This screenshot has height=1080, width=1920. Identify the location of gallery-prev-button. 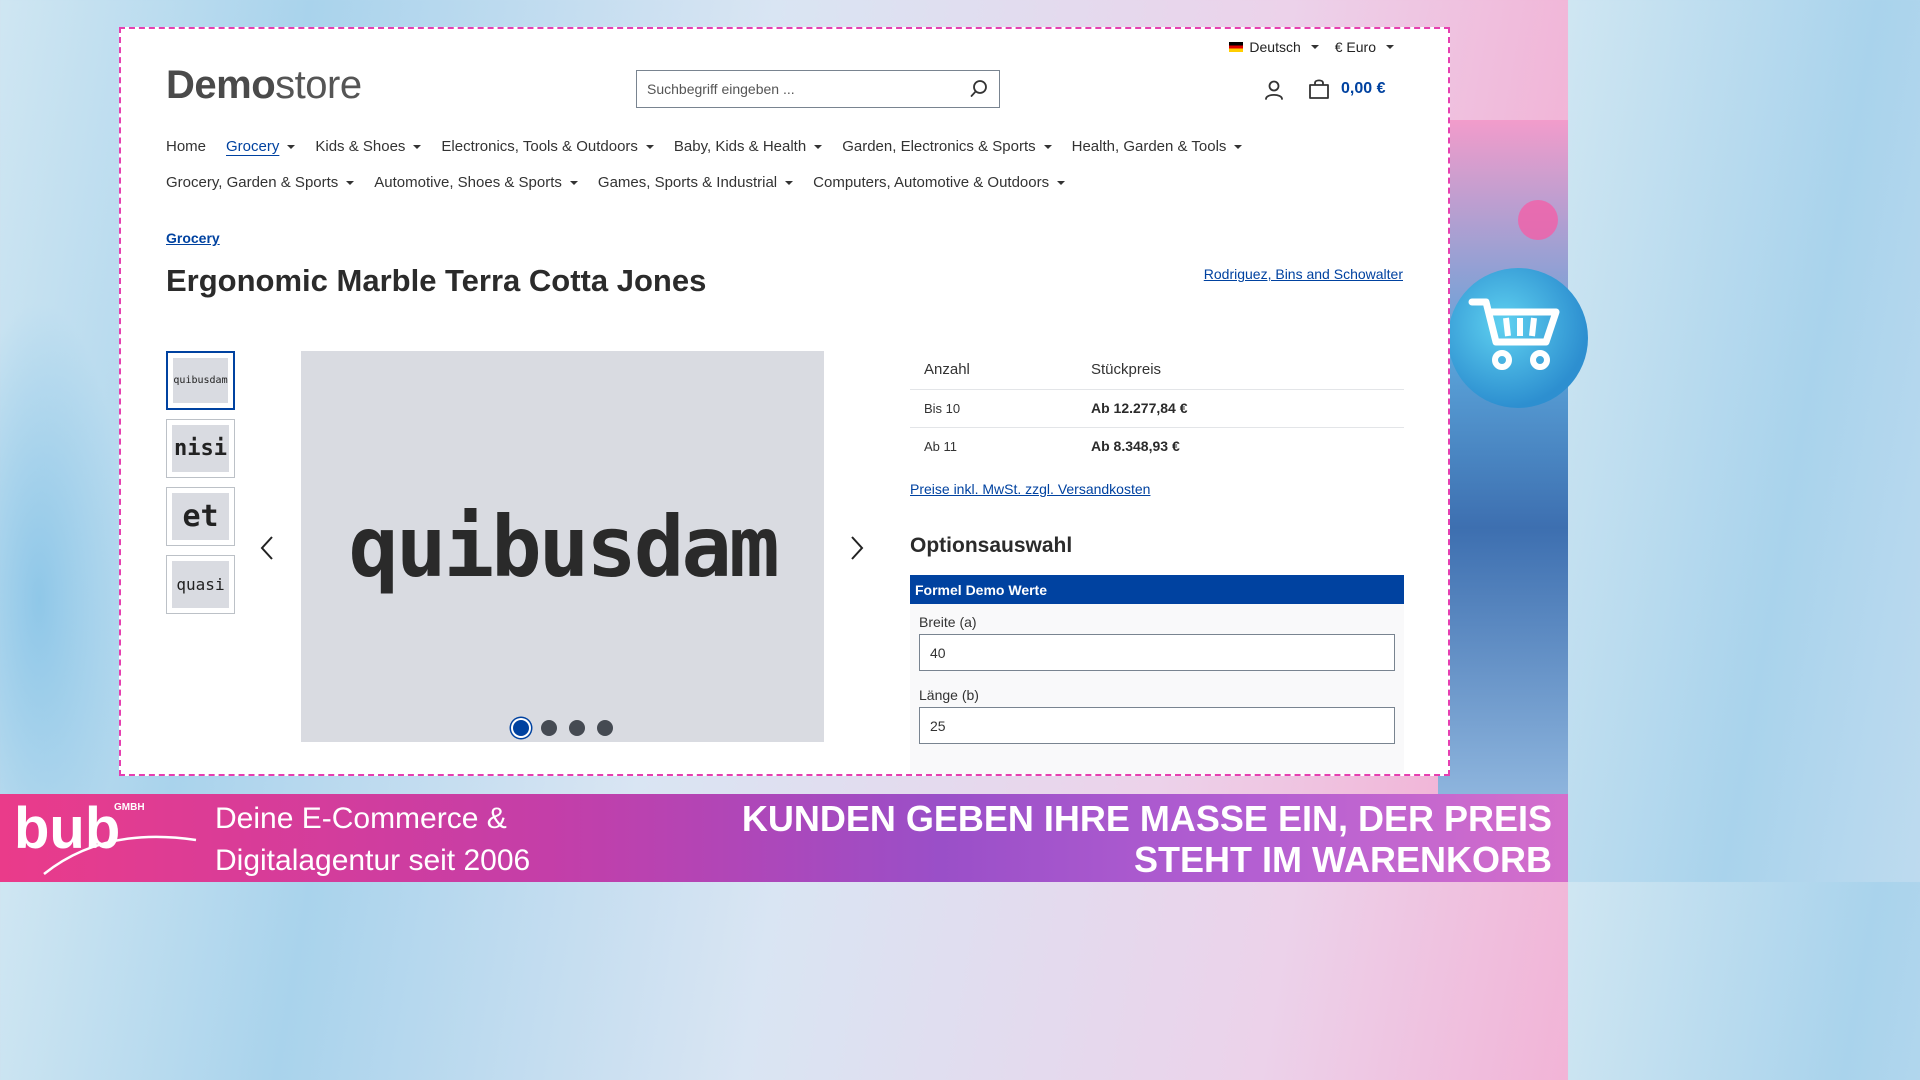
(267, 550).